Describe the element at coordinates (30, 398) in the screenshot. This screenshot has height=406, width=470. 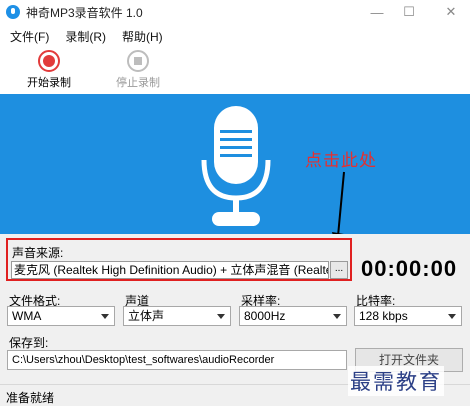
I see `status-text: 准备就绪` at that location.